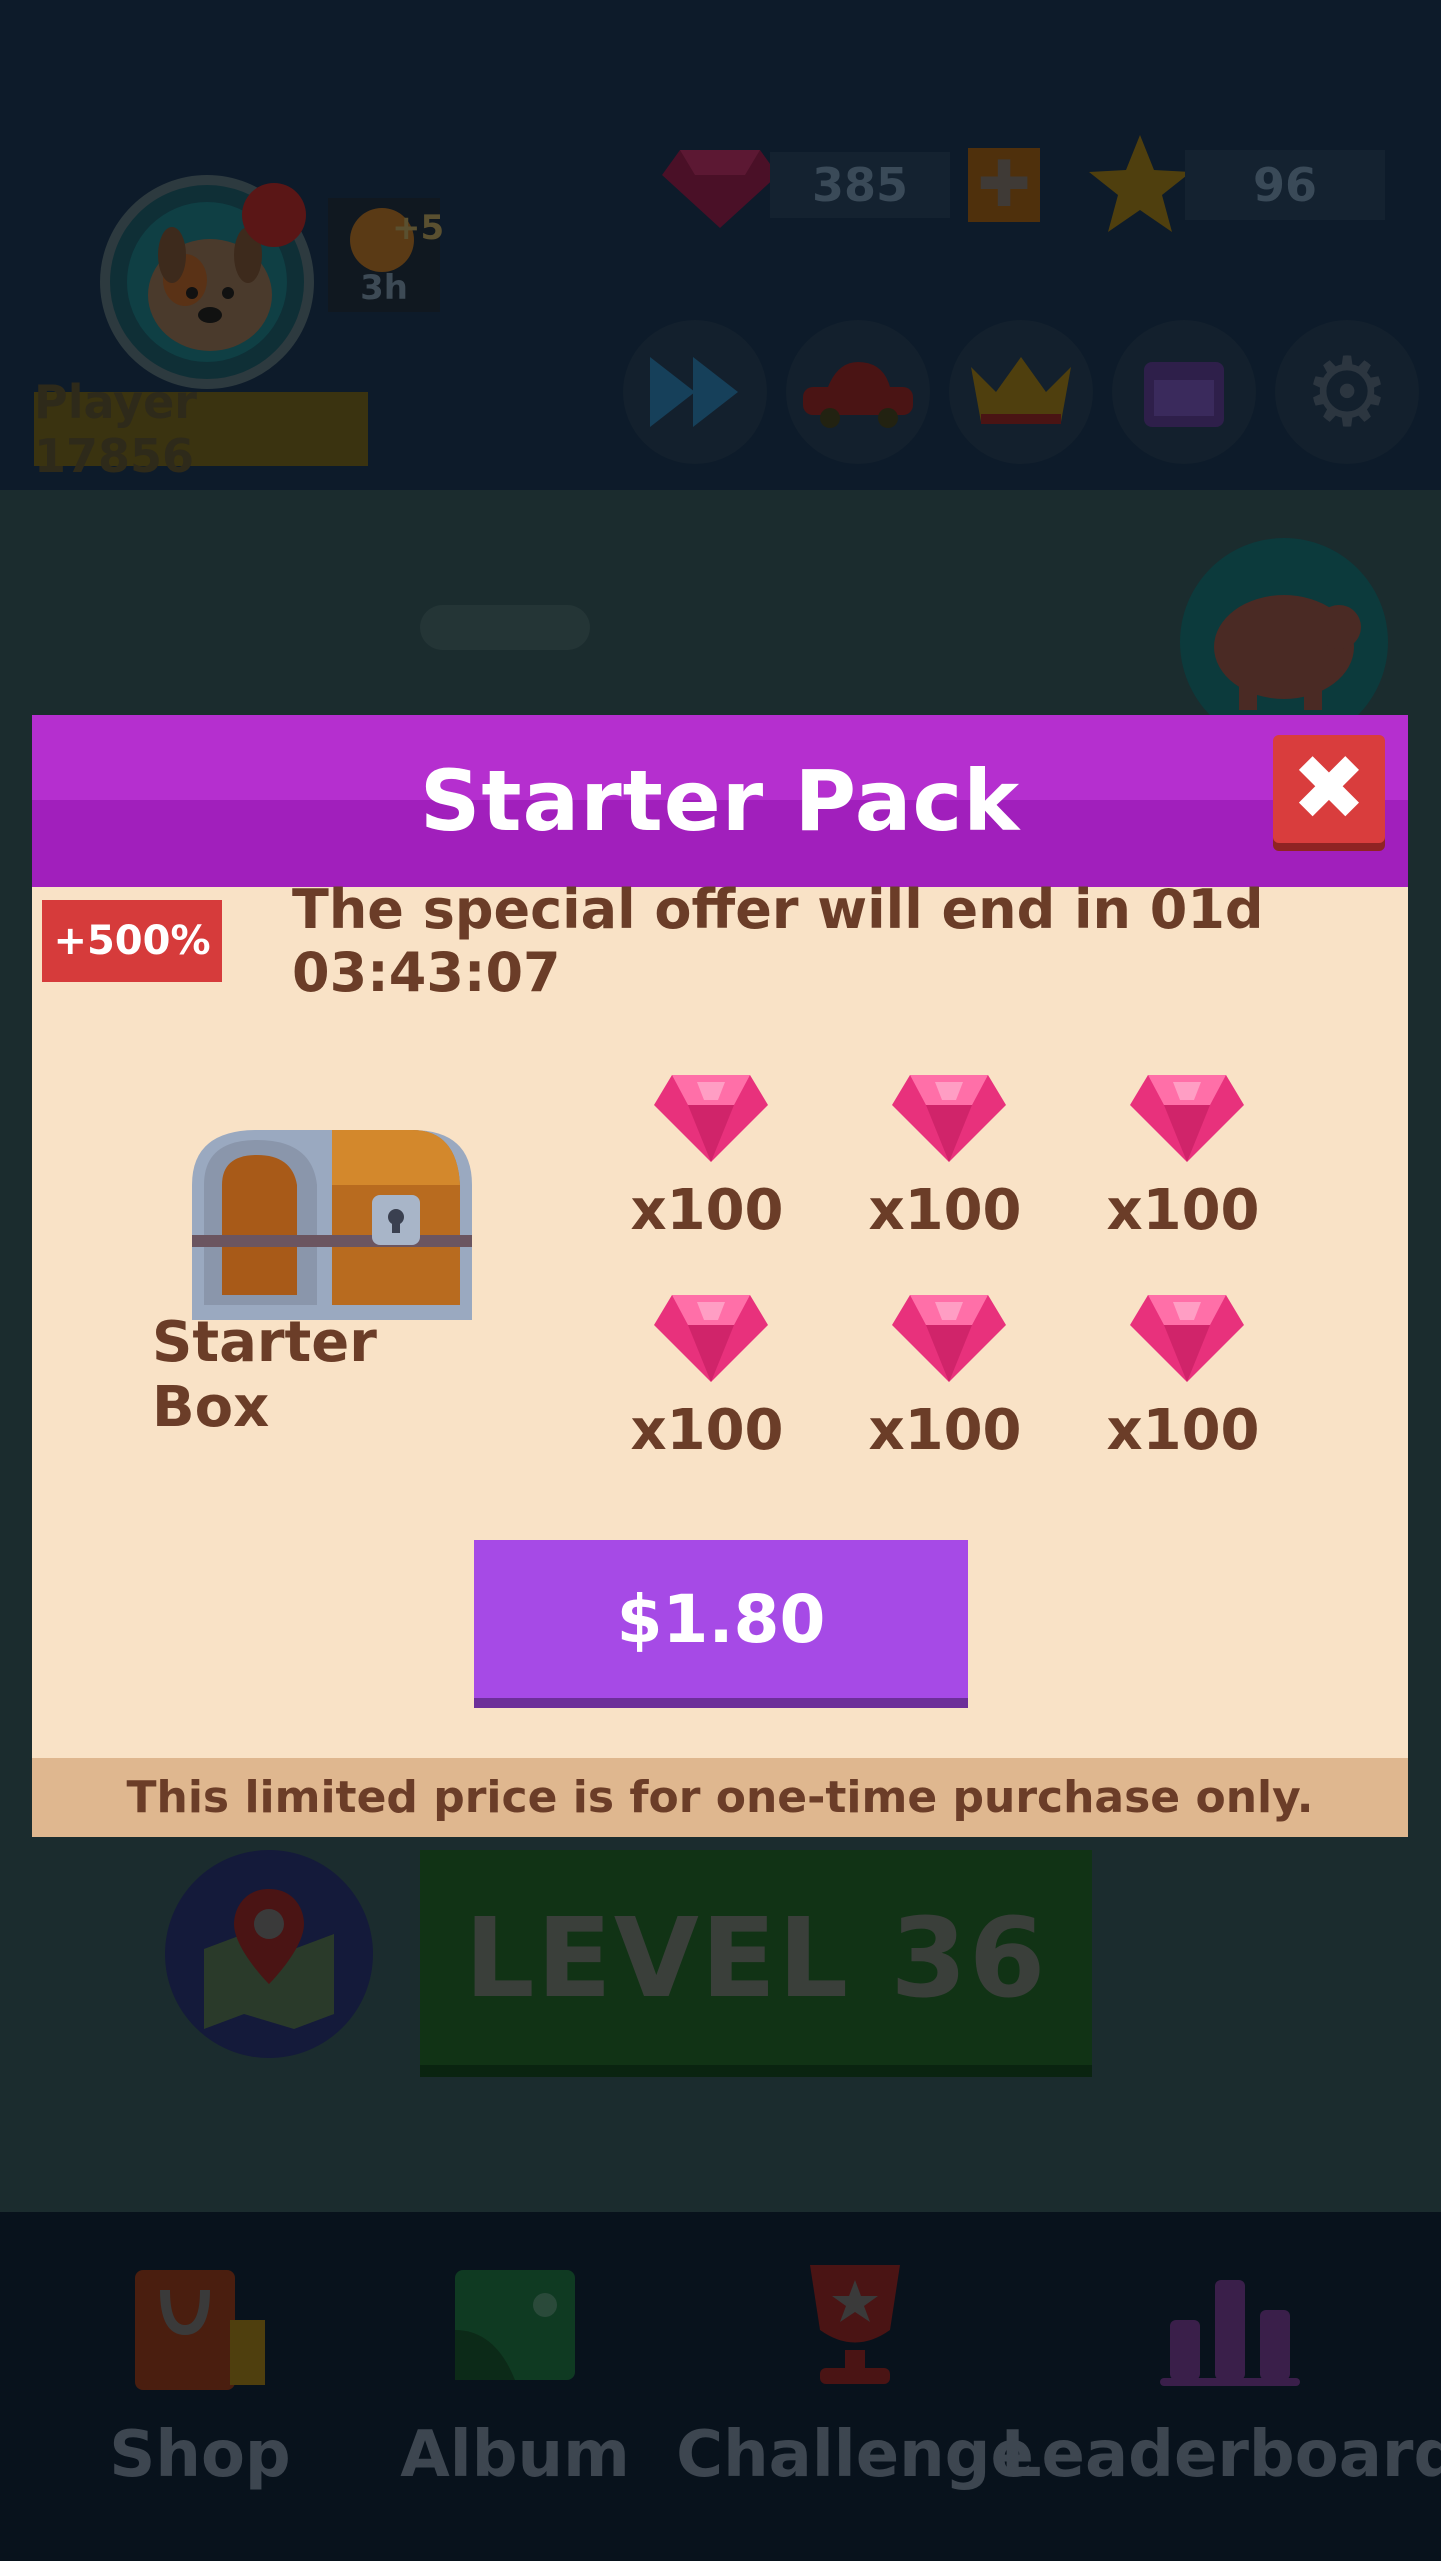 This screenshot has height=2561, width=1441. I want to click on nav-album-label: Album, so click(515, 2455).